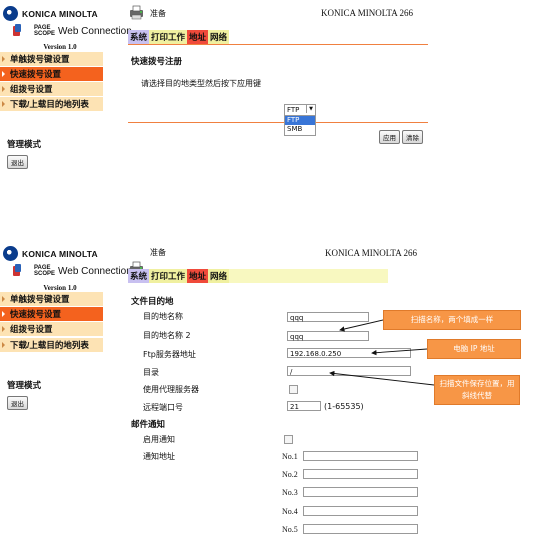  What do you see at coordinates (399, 352) in the screenshot?
I see `arrow-to-ip` at bounding box center [399, 352].